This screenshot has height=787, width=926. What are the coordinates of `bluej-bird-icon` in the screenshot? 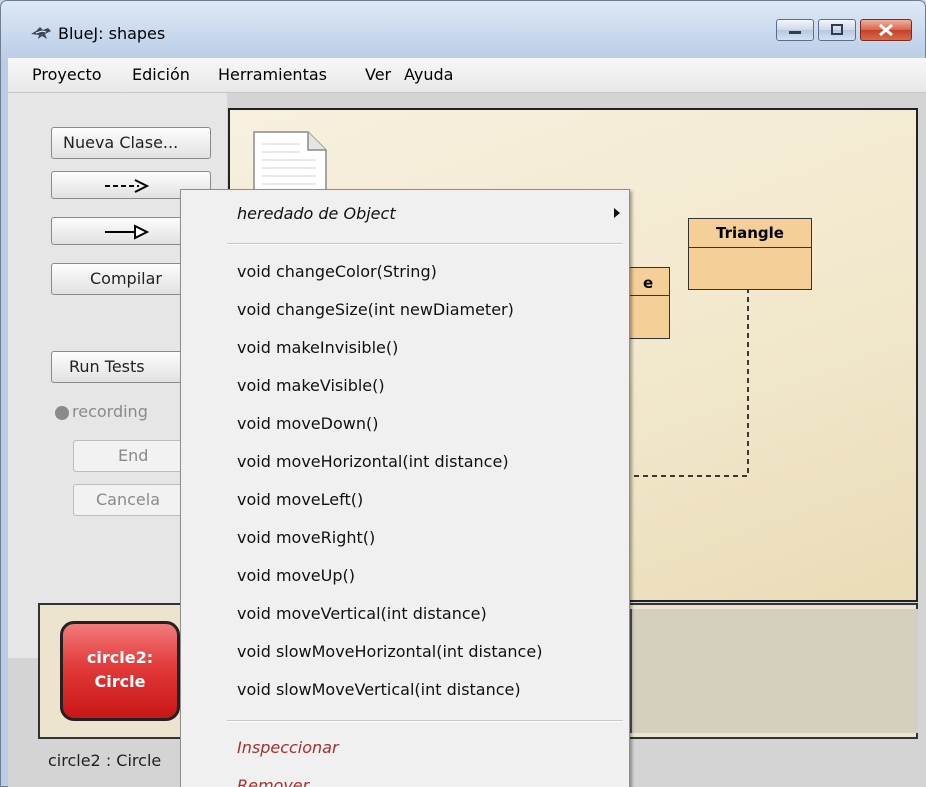 It's located at (41, 33).